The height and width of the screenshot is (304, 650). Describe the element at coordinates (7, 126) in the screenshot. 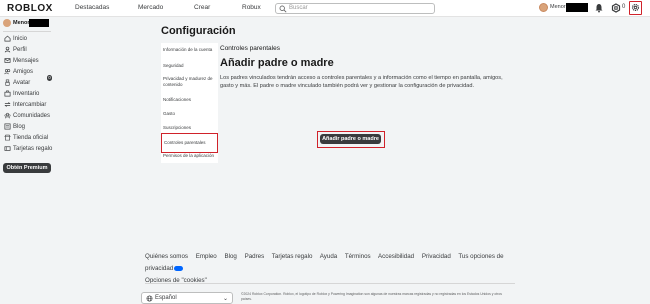

I see `blog-icon` at that location.